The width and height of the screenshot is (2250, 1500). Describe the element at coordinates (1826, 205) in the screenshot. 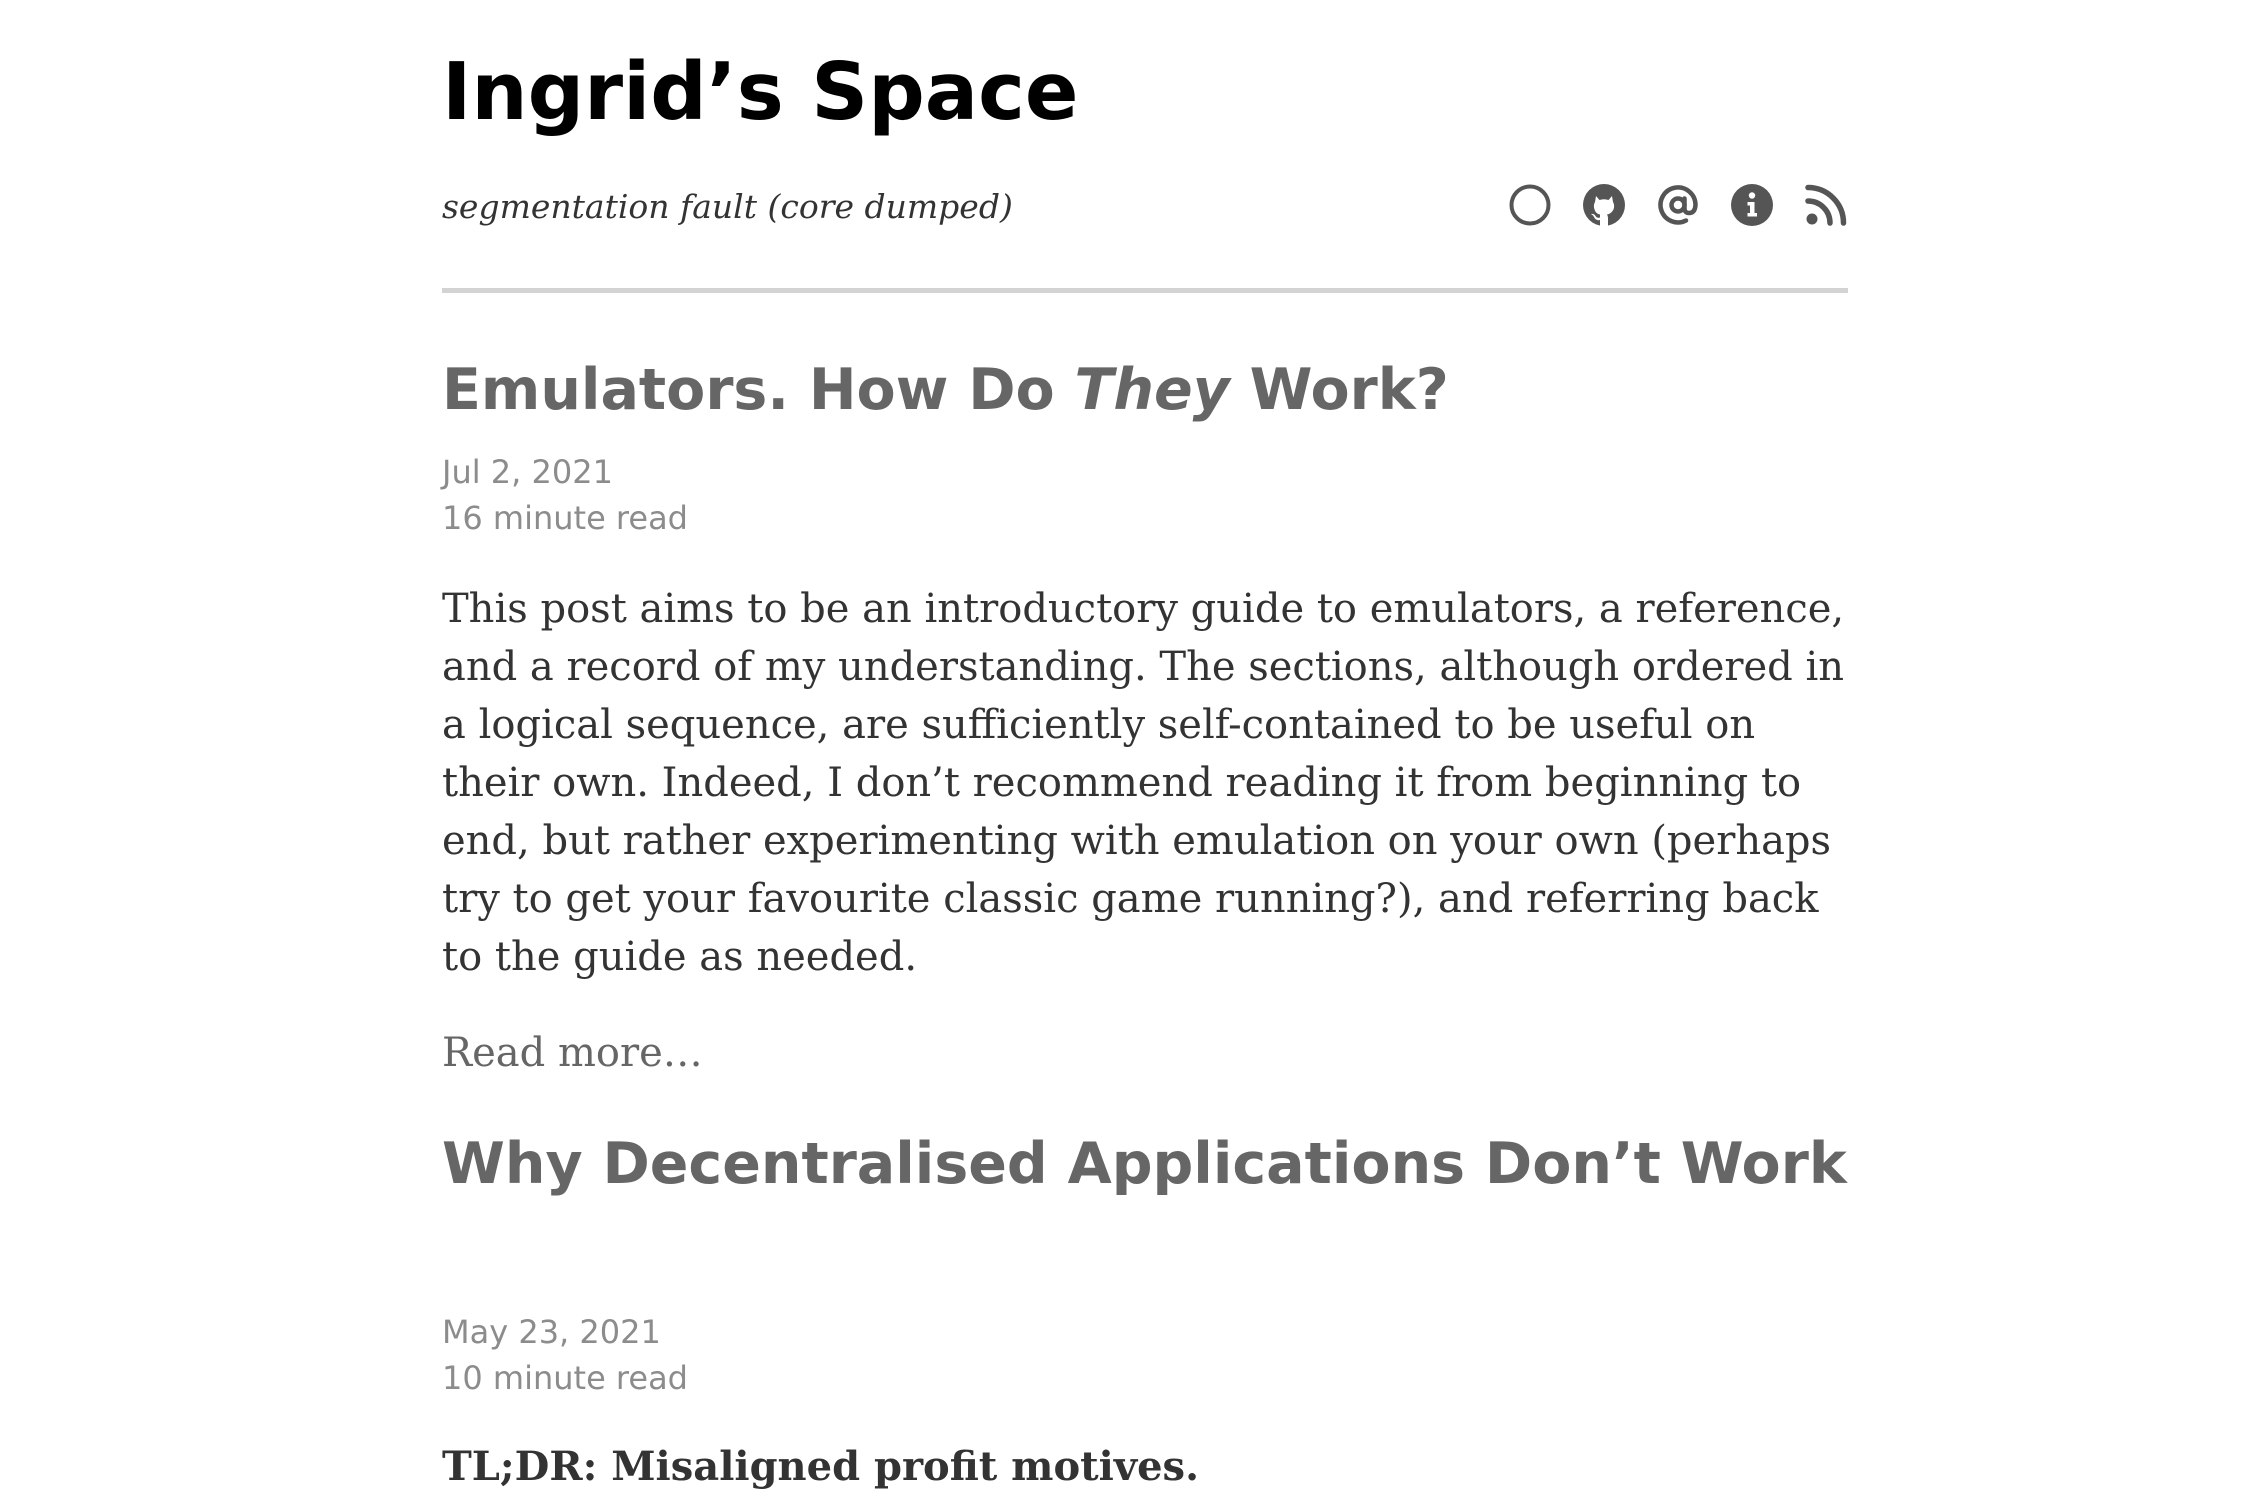

I see `rss-icon` at that location.